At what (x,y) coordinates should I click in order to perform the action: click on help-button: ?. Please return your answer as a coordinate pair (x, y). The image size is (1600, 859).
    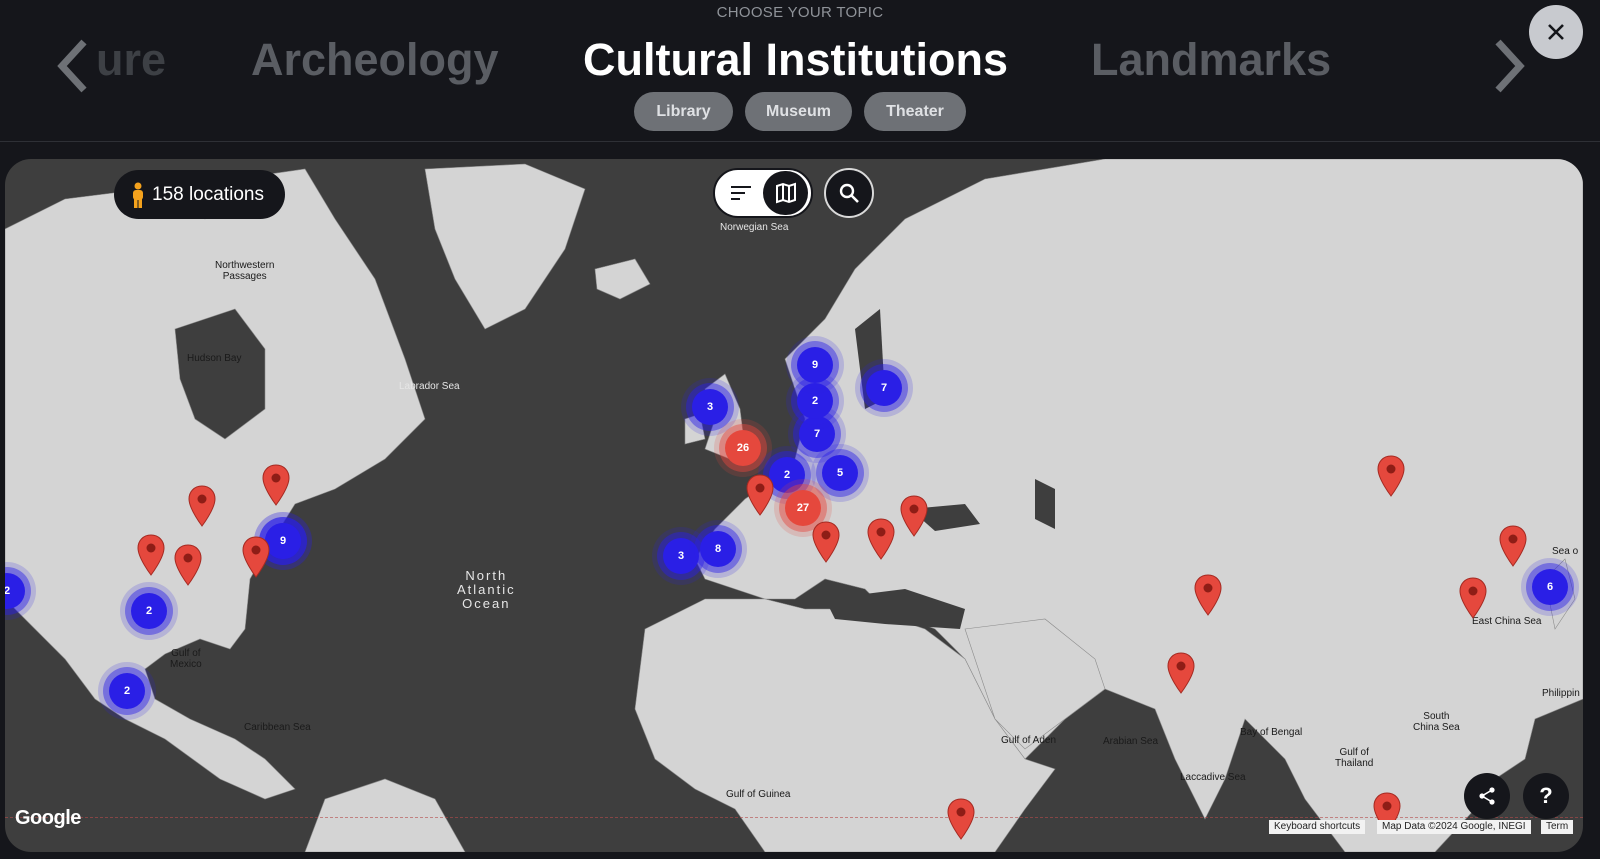
    Looking at the image, I should click on (1546, 796).